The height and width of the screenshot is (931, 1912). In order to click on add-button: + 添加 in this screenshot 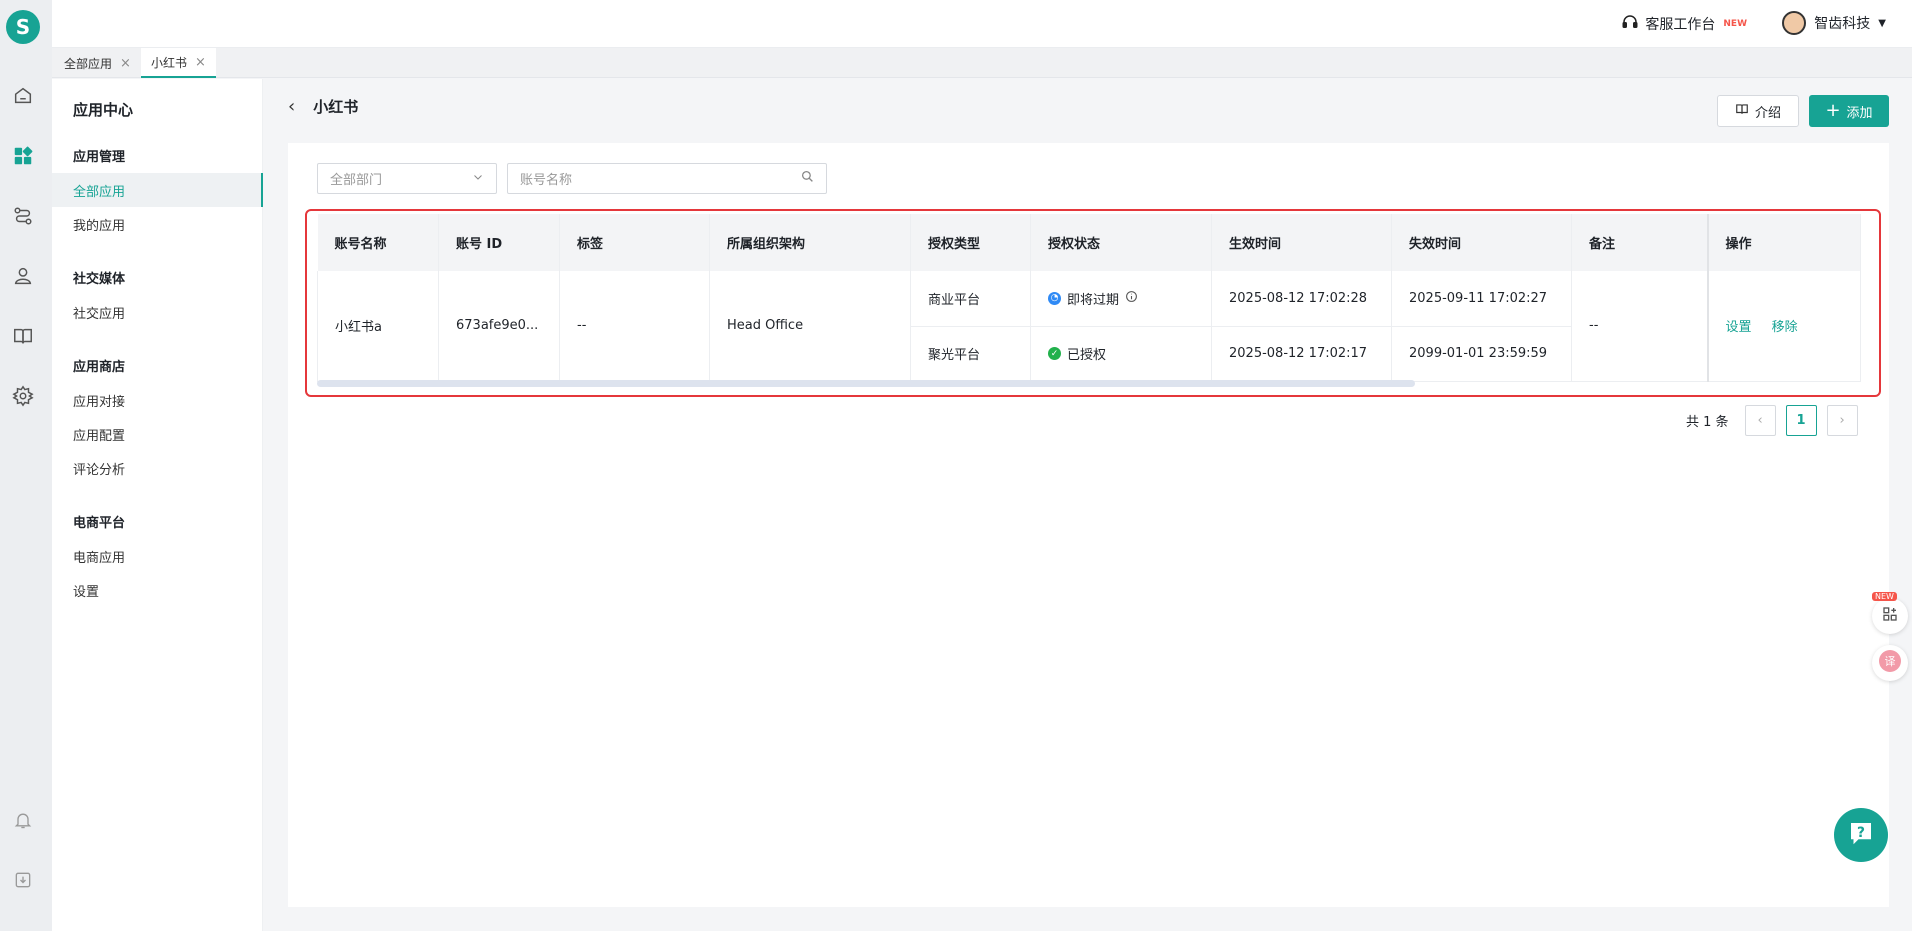, I will do `click(1849, 111)`.